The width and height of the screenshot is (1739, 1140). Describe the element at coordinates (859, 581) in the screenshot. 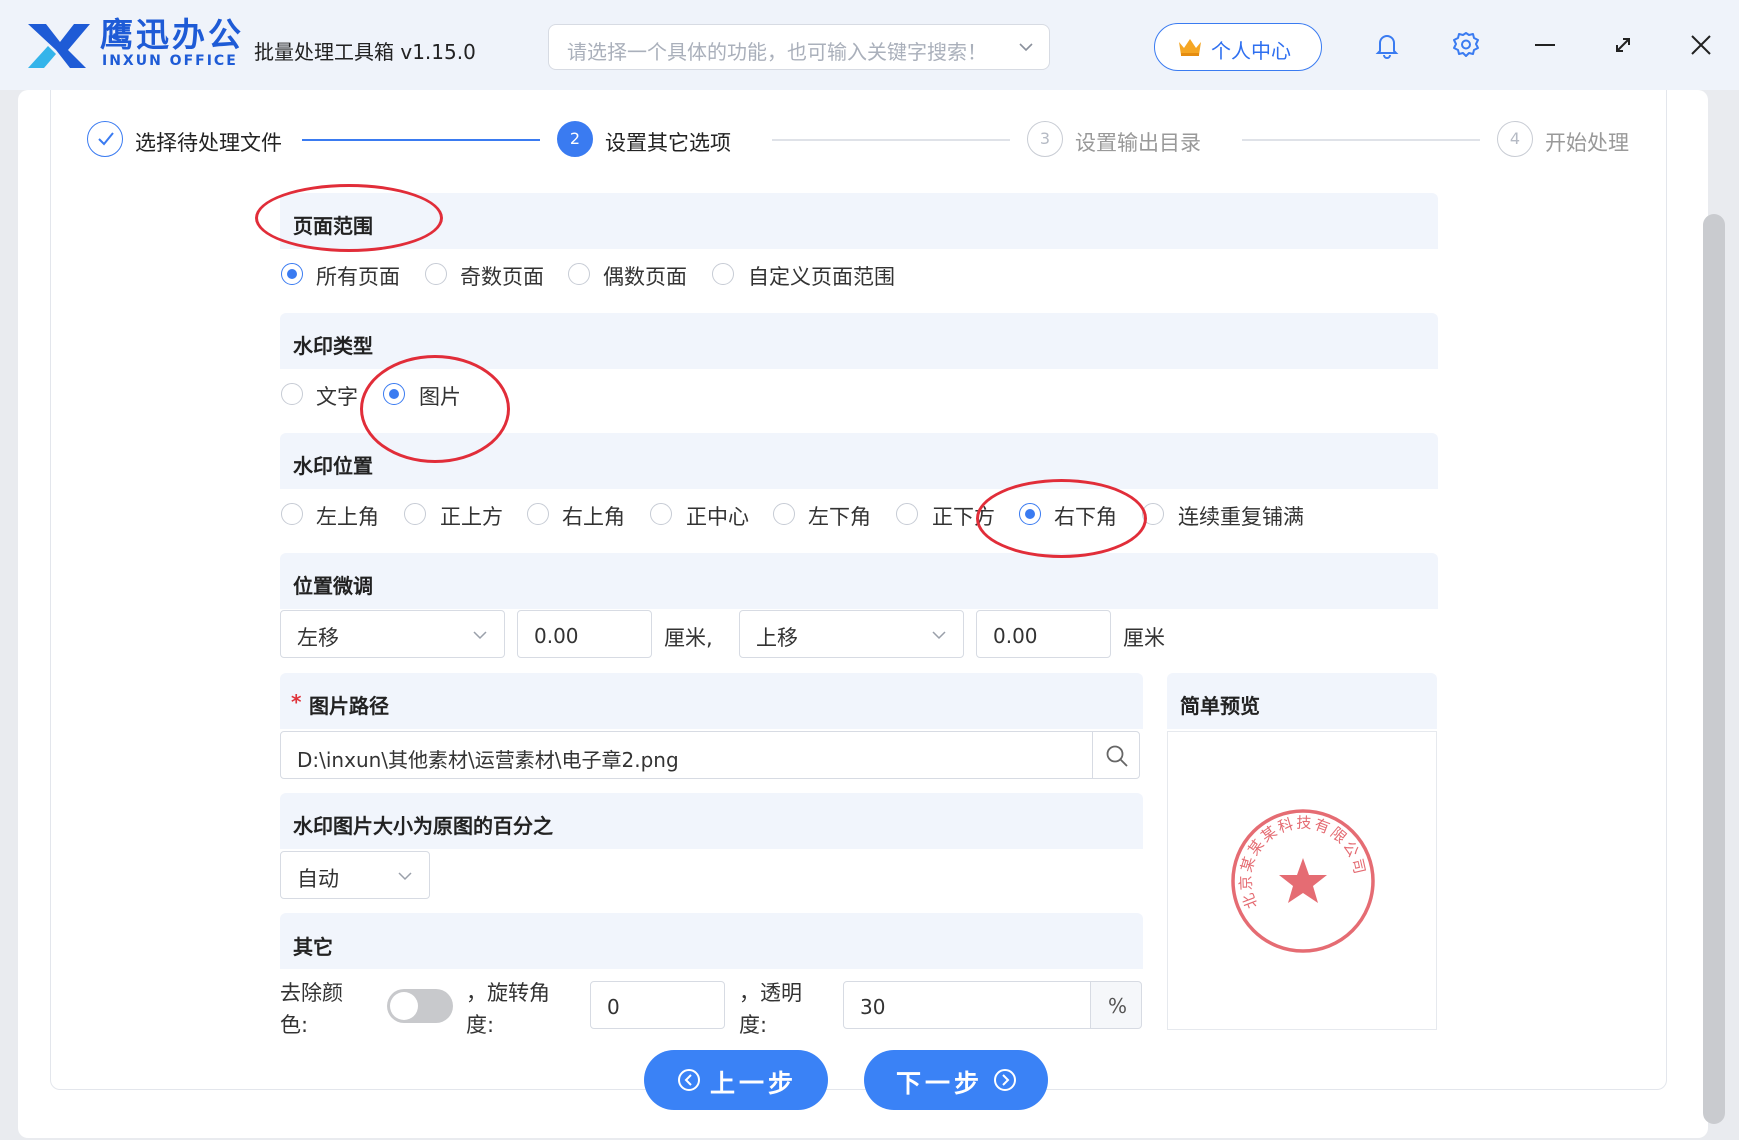

I see `fine-tune-section` at that location.